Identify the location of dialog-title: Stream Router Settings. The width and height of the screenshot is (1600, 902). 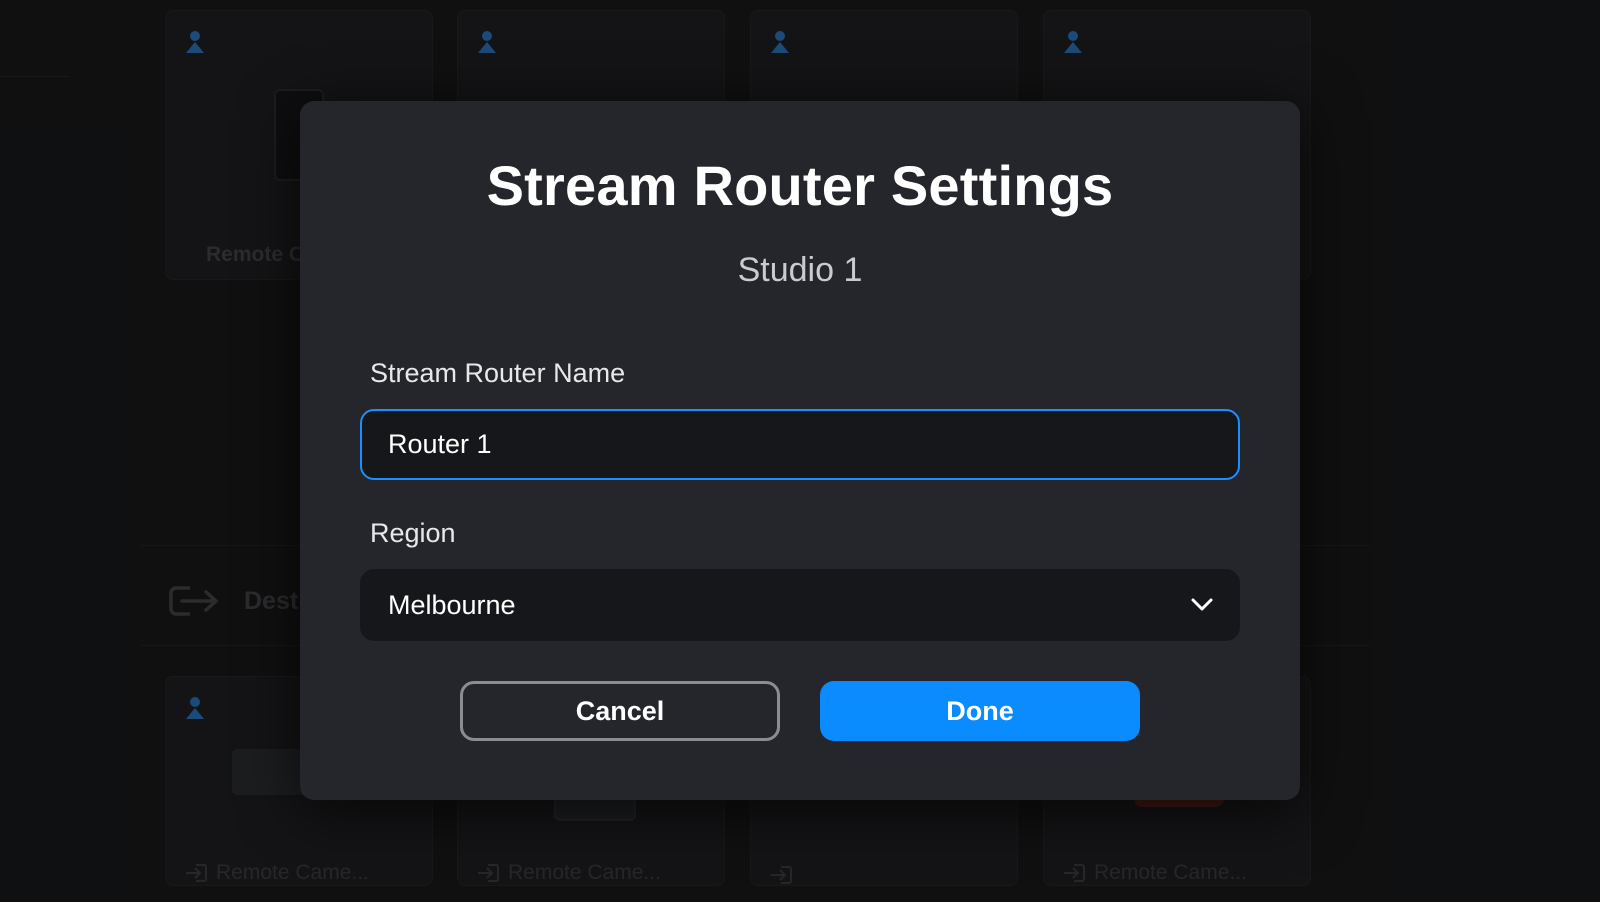
(800, 185).